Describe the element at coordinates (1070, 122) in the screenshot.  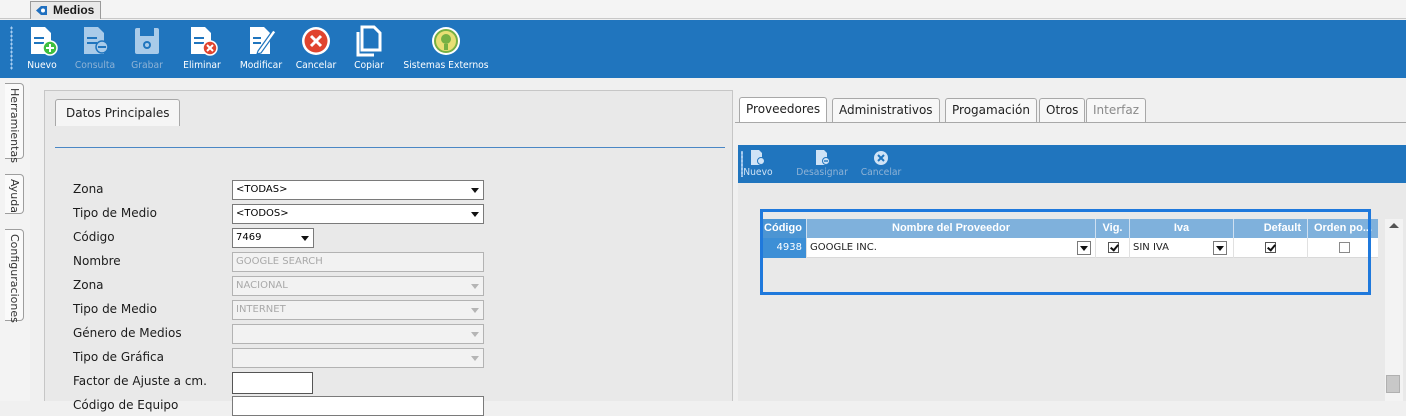
I see `tab-divider` at that location.